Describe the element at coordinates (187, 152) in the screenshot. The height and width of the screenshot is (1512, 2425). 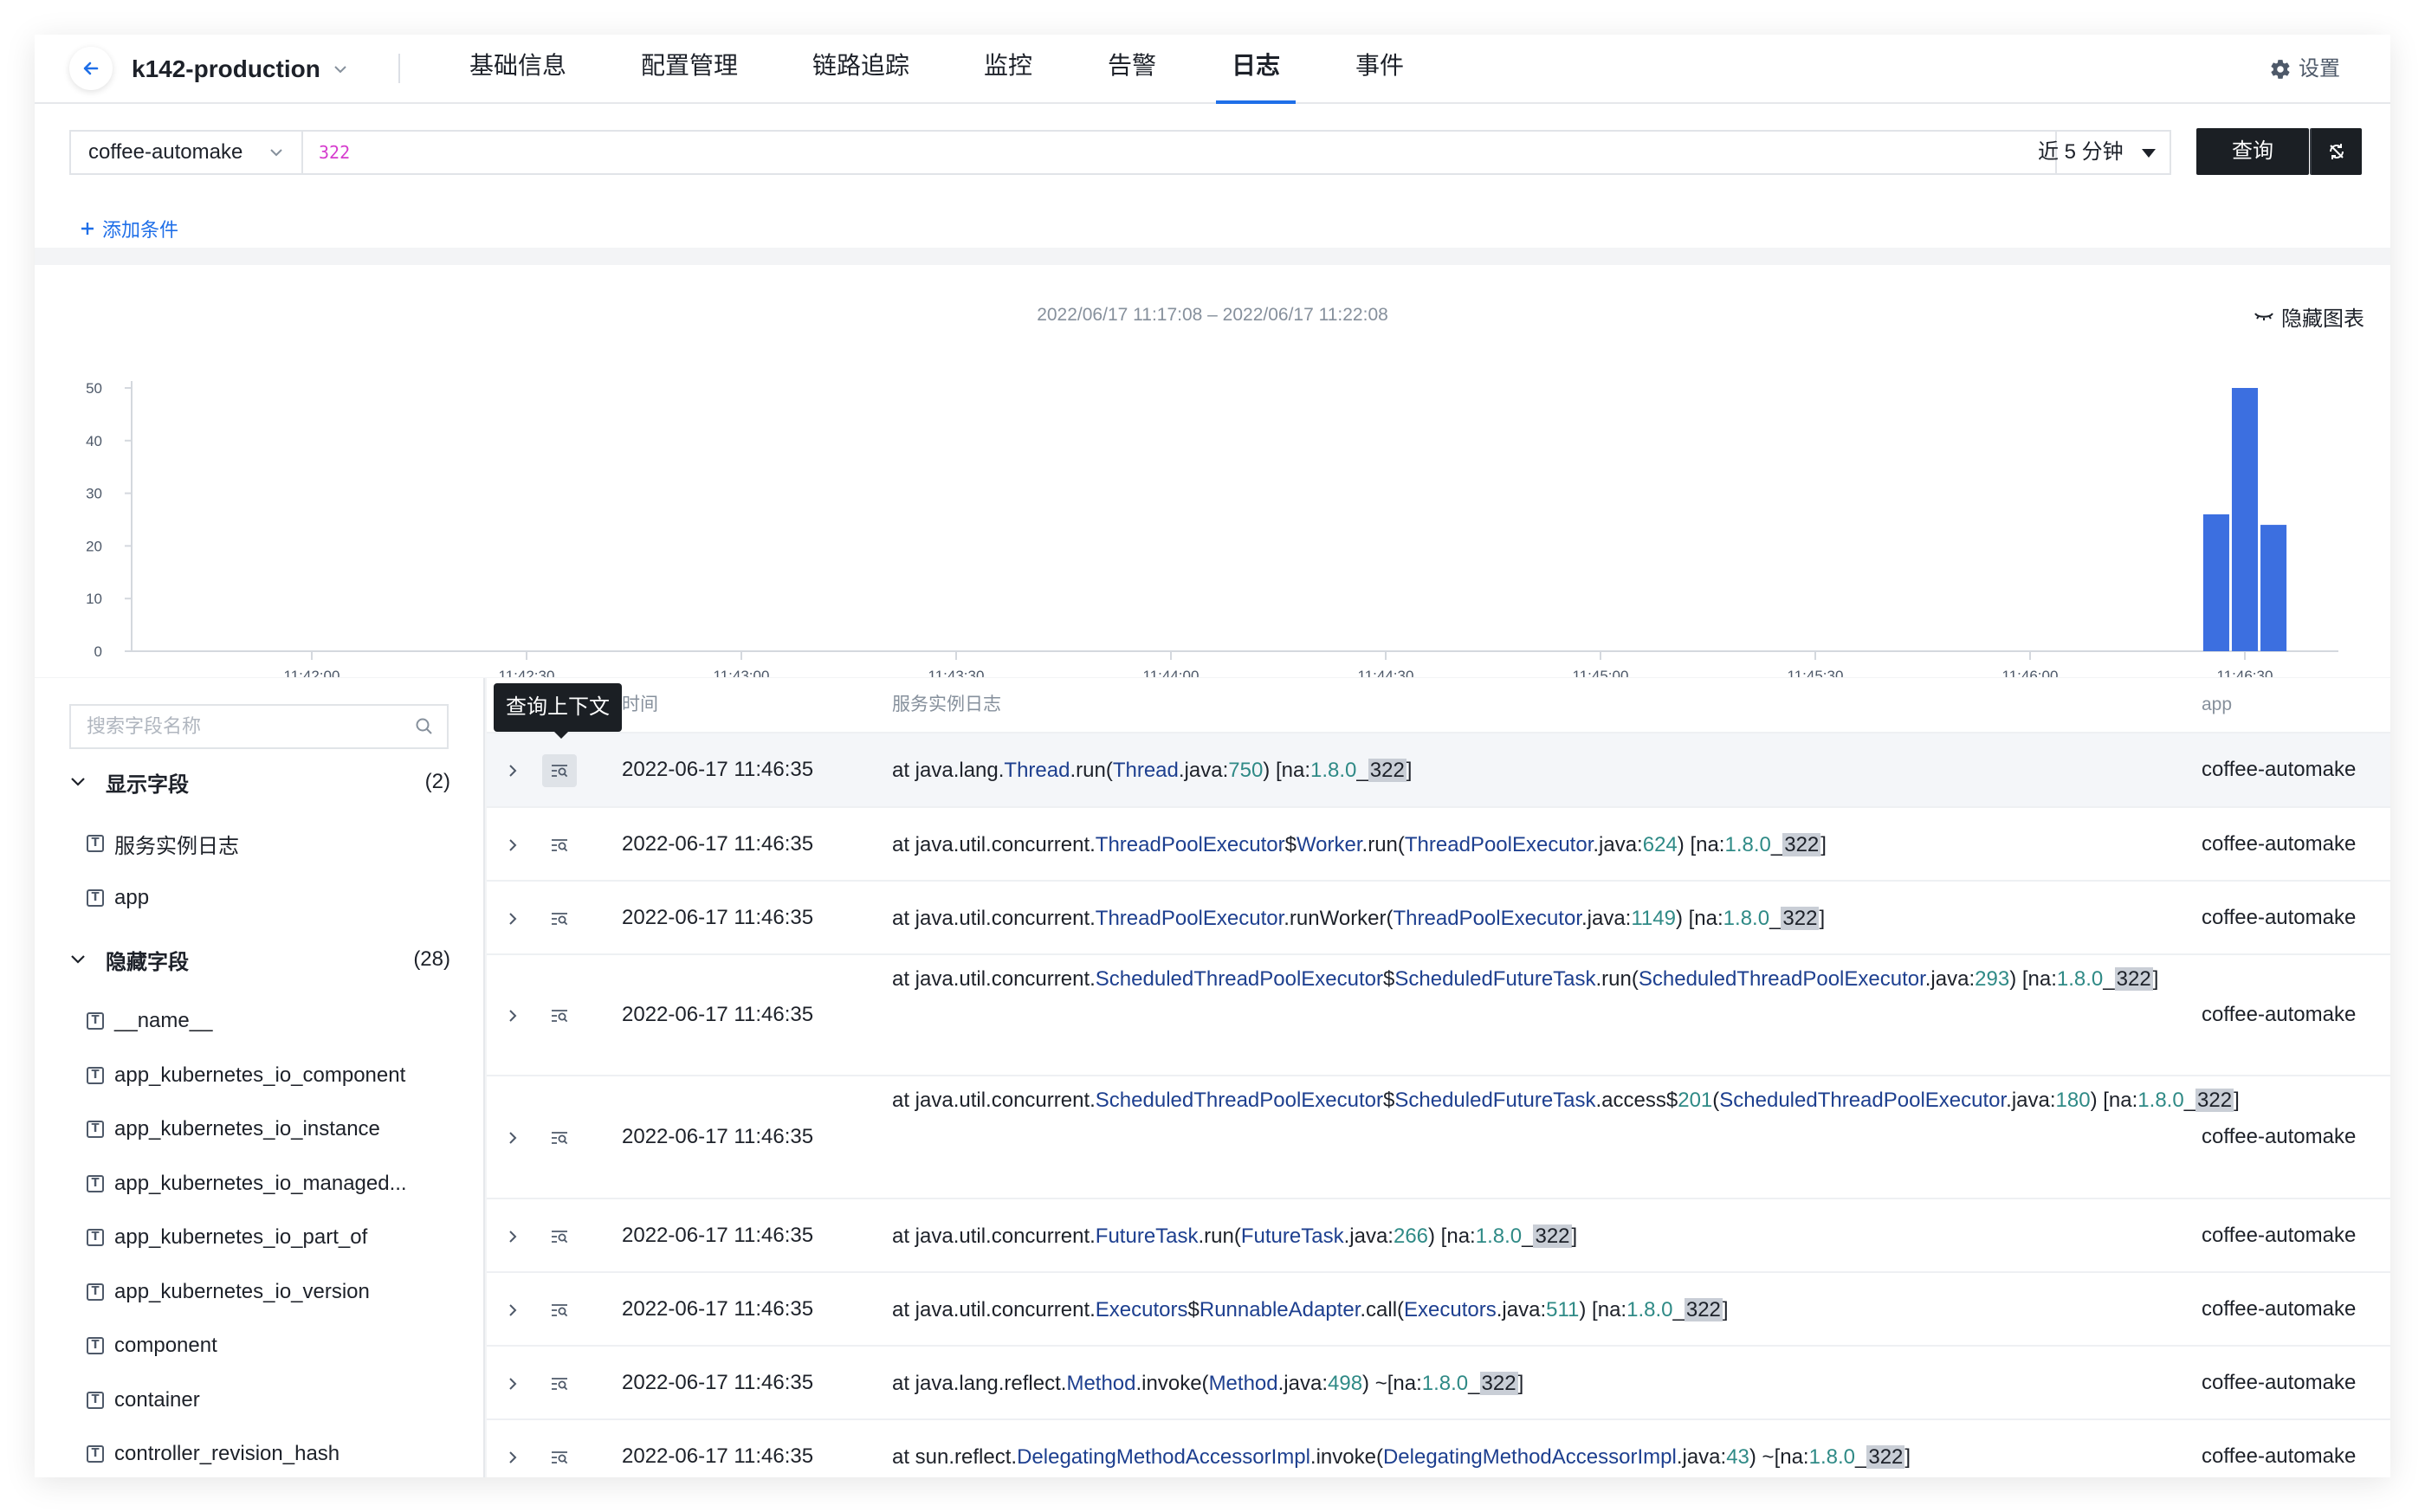
I see `service-select: coffee-automake` at that location.